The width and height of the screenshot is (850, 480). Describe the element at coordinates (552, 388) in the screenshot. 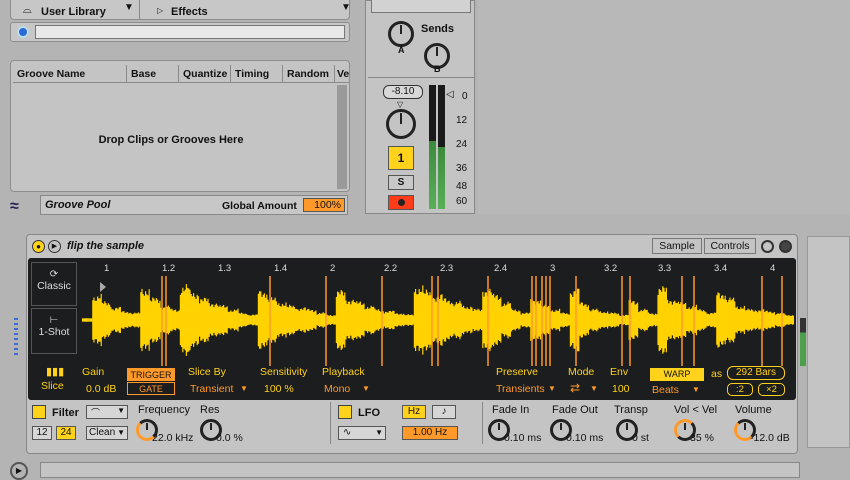

I see `preserve-dropdown-icon: ▼` at that location.